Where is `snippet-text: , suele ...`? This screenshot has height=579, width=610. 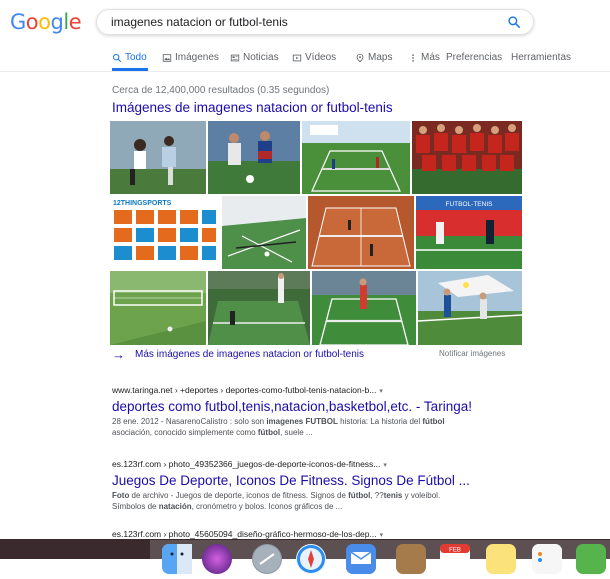 snippet-text: , suele ... is located at coordinates (296, 432).